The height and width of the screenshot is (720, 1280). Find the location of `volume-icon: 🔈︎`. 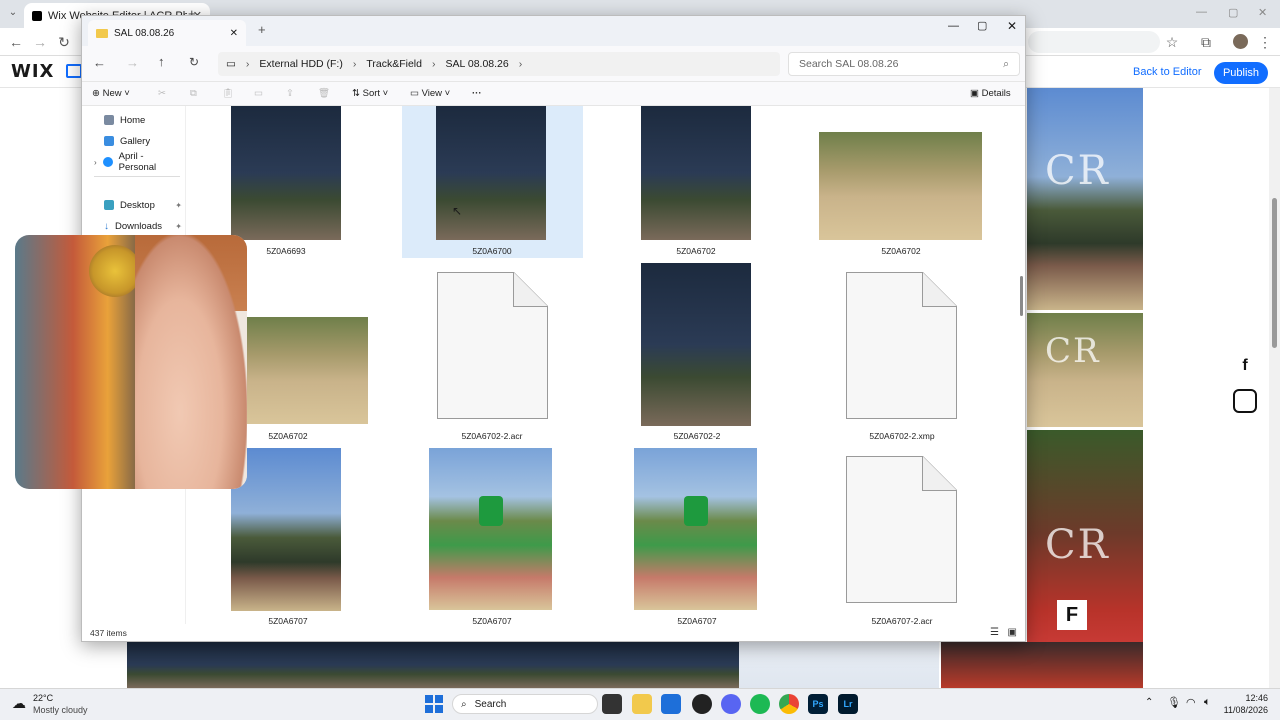

volume-icon: 🔈︎ is located at coordinates (1207, 702).